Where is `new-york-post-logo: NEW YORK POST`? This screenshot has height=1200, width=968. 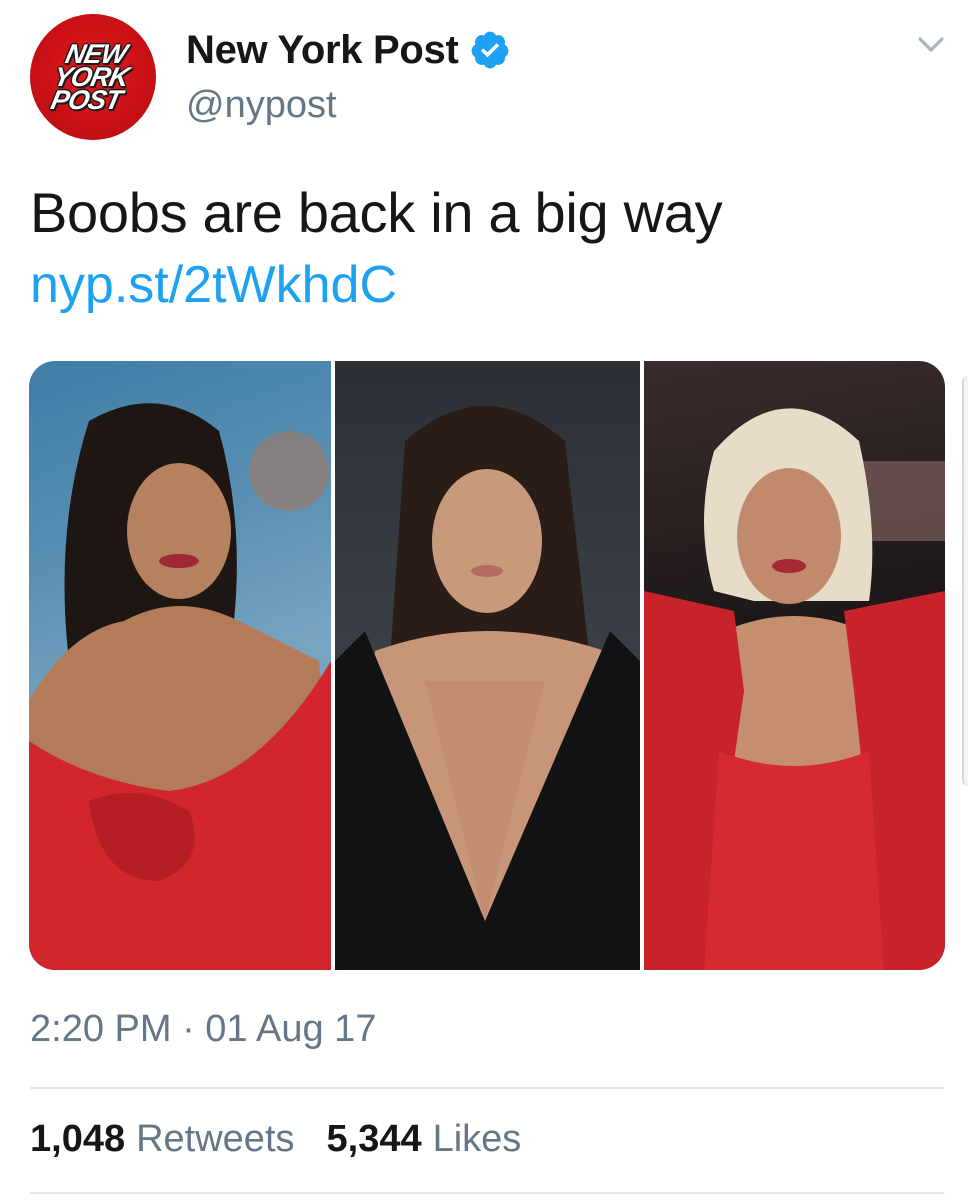
new-york-post-logo: NEW YORK POST is located at coordinates (90, 76).